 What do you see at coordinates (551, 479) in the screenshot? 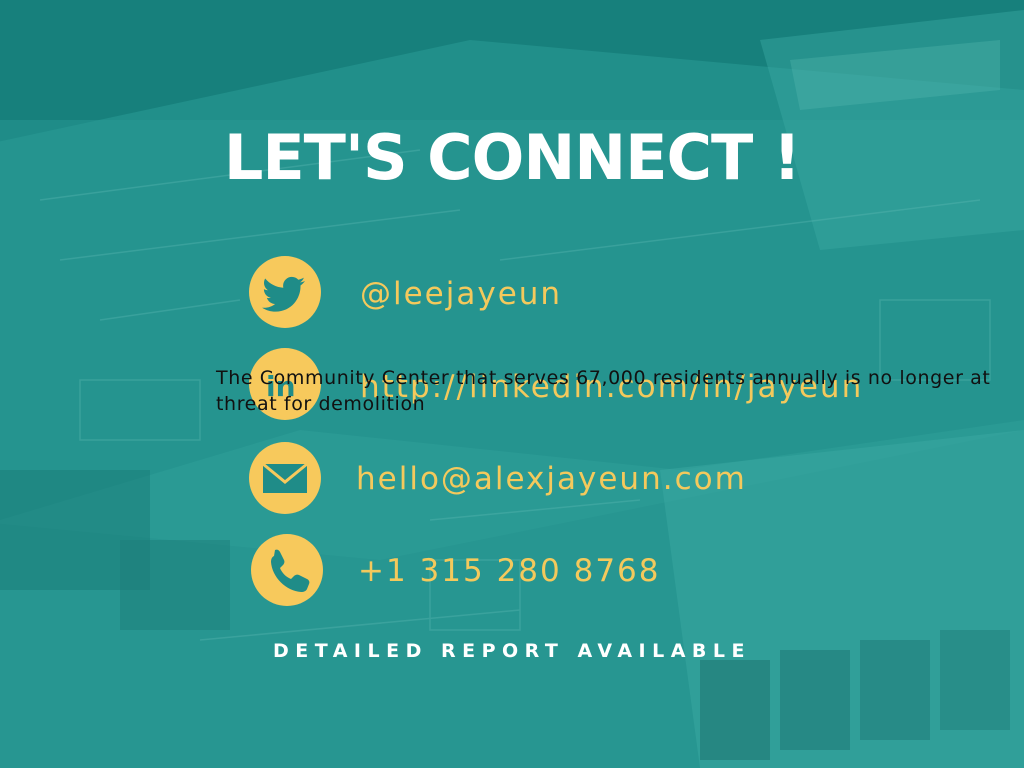
I see `email-address-link: hello@alexjayeun.com` at bounding box center [551, 479].